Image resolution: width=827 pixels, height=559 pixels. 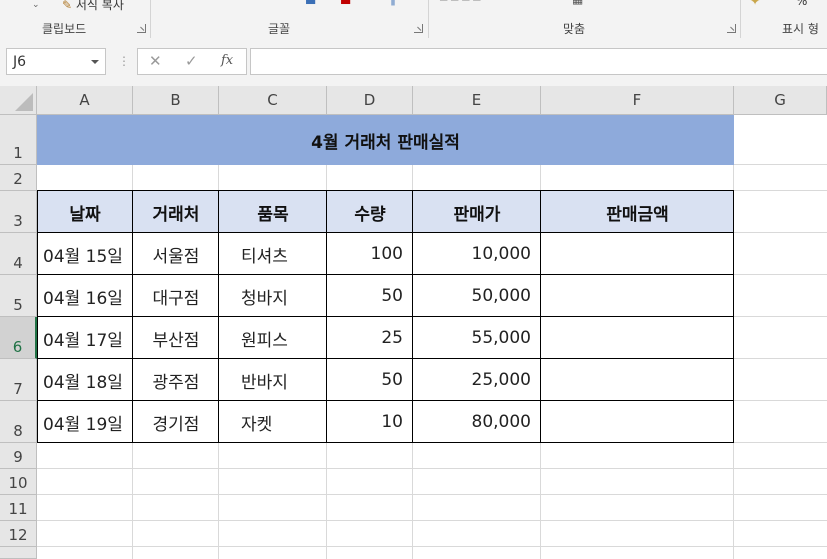 I want to click on cell-qty: 25, so click(x=370, y=338).